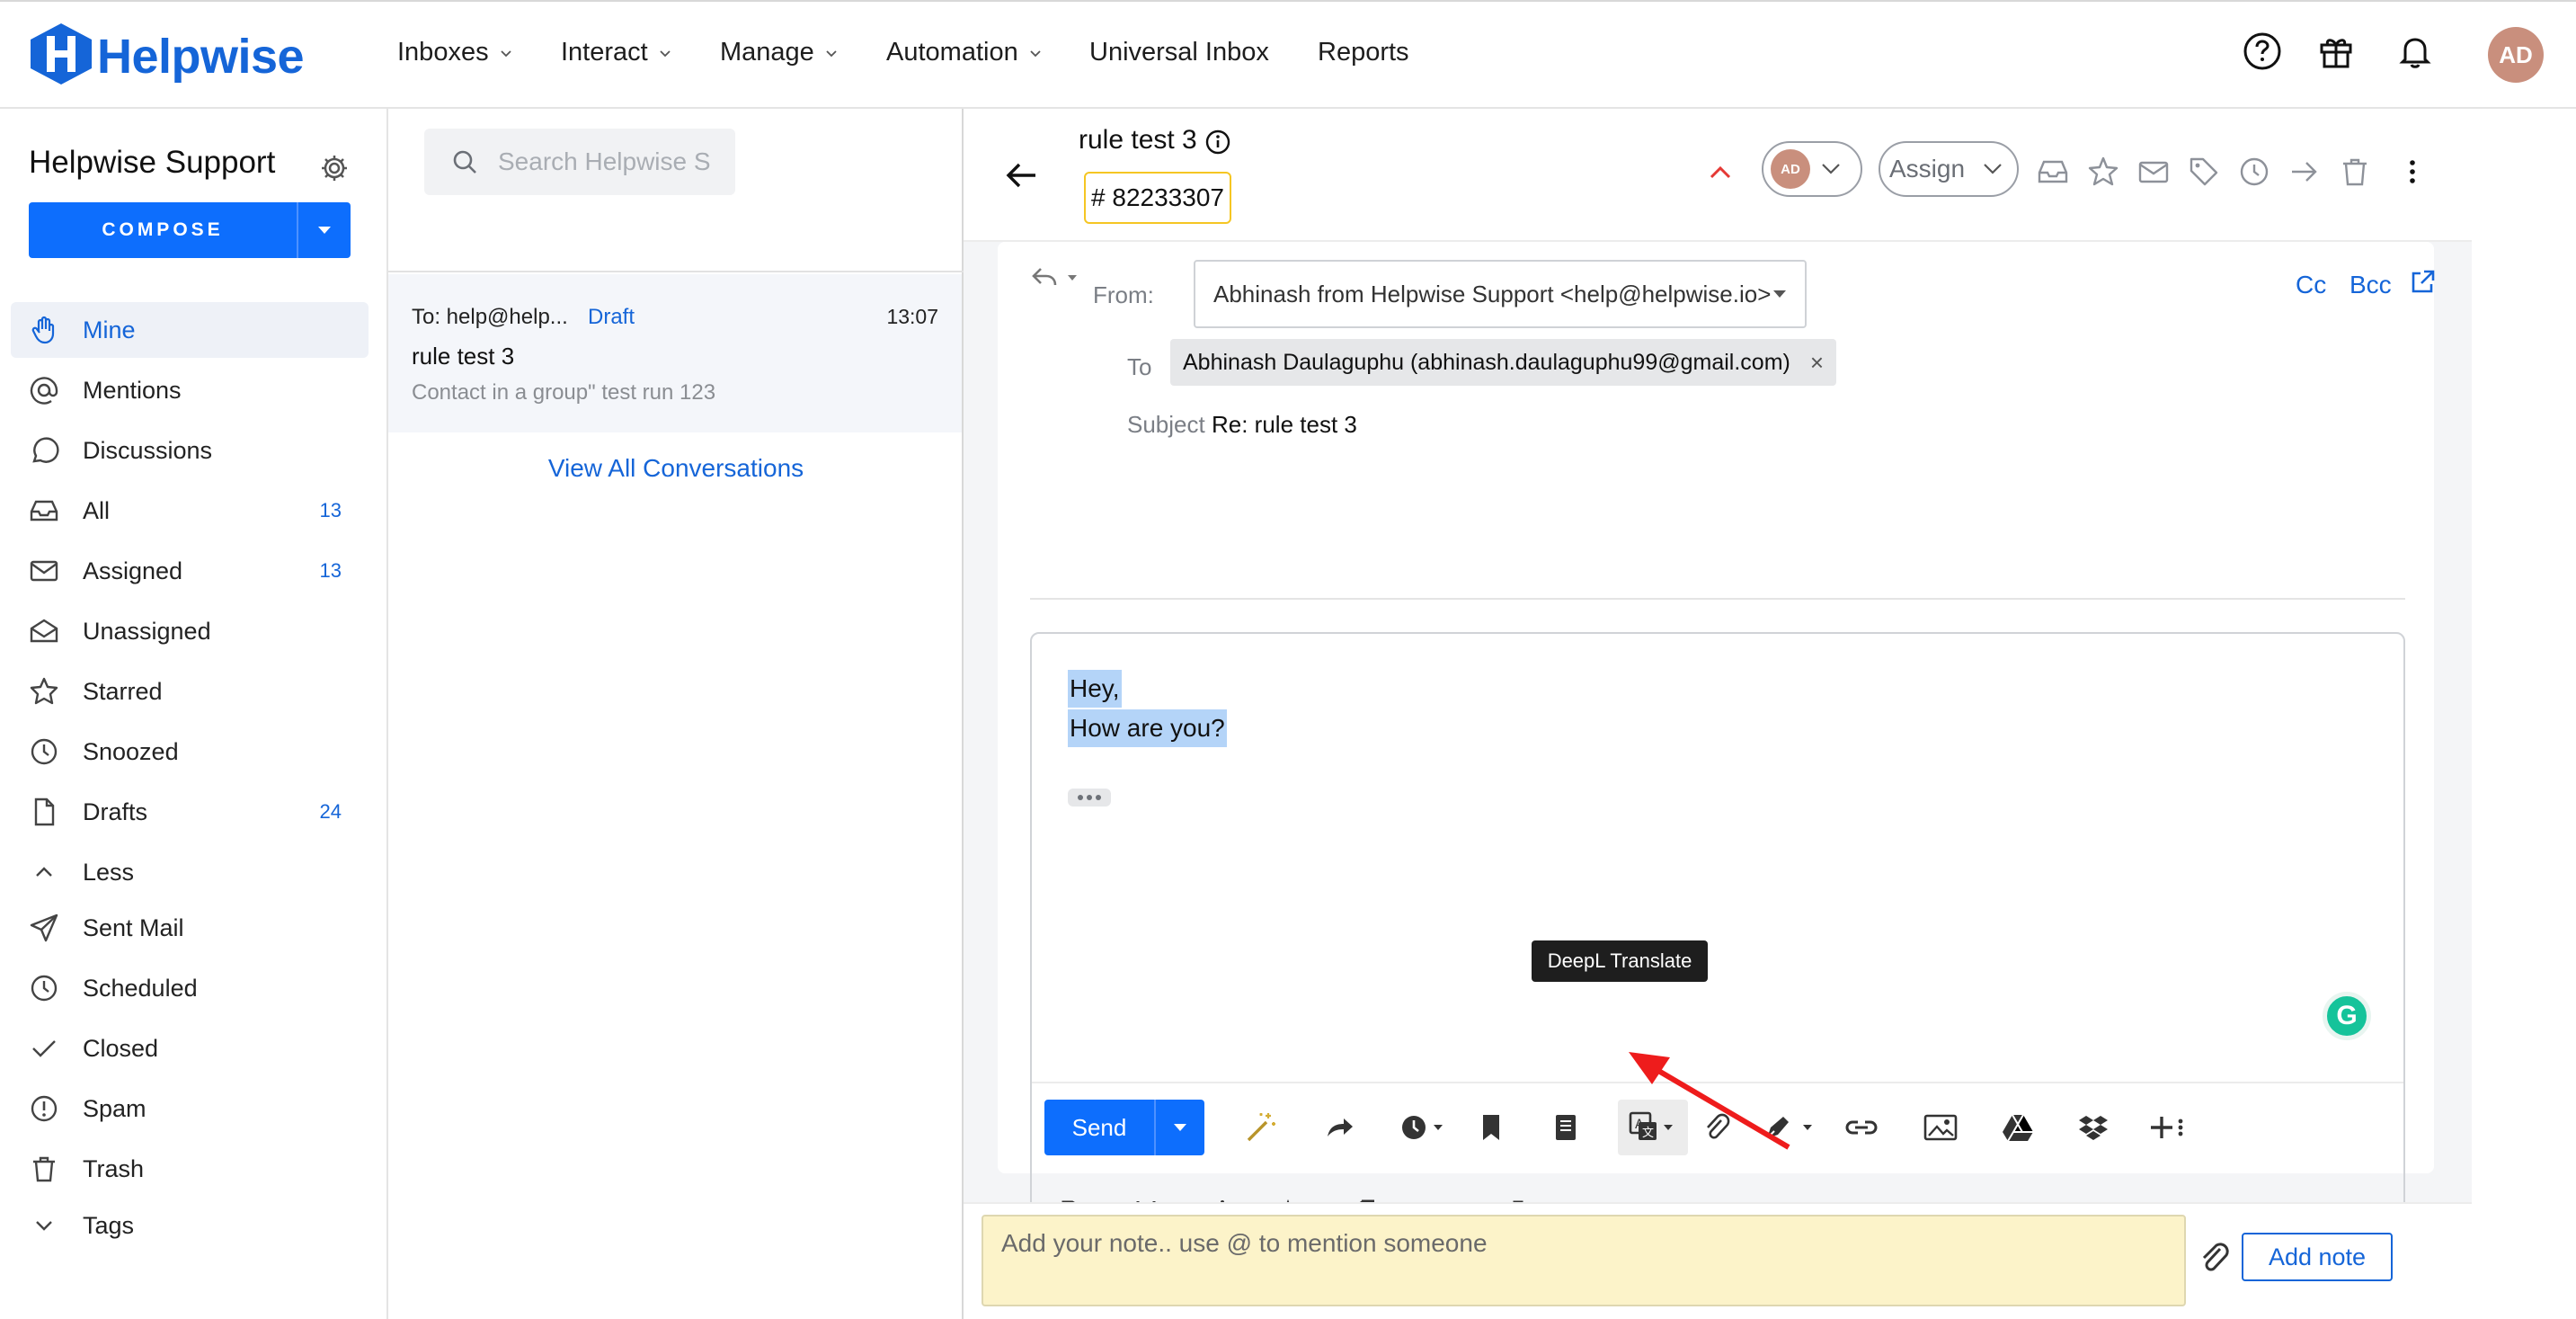 The image size is (2576, 1319). I want to click on sidebar-item-label: Trash, so click(114, 1168).